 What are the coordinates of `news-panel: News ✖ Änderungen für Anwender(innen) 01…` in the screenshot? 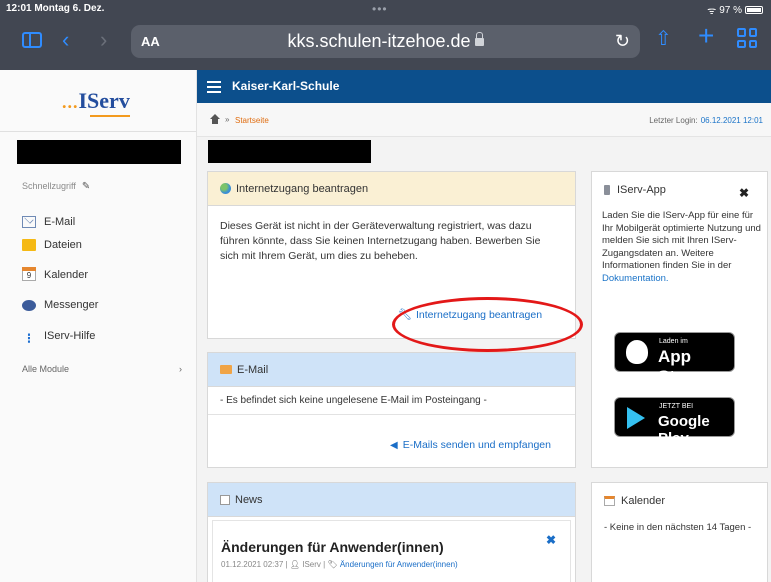 It's located at (391, 532).